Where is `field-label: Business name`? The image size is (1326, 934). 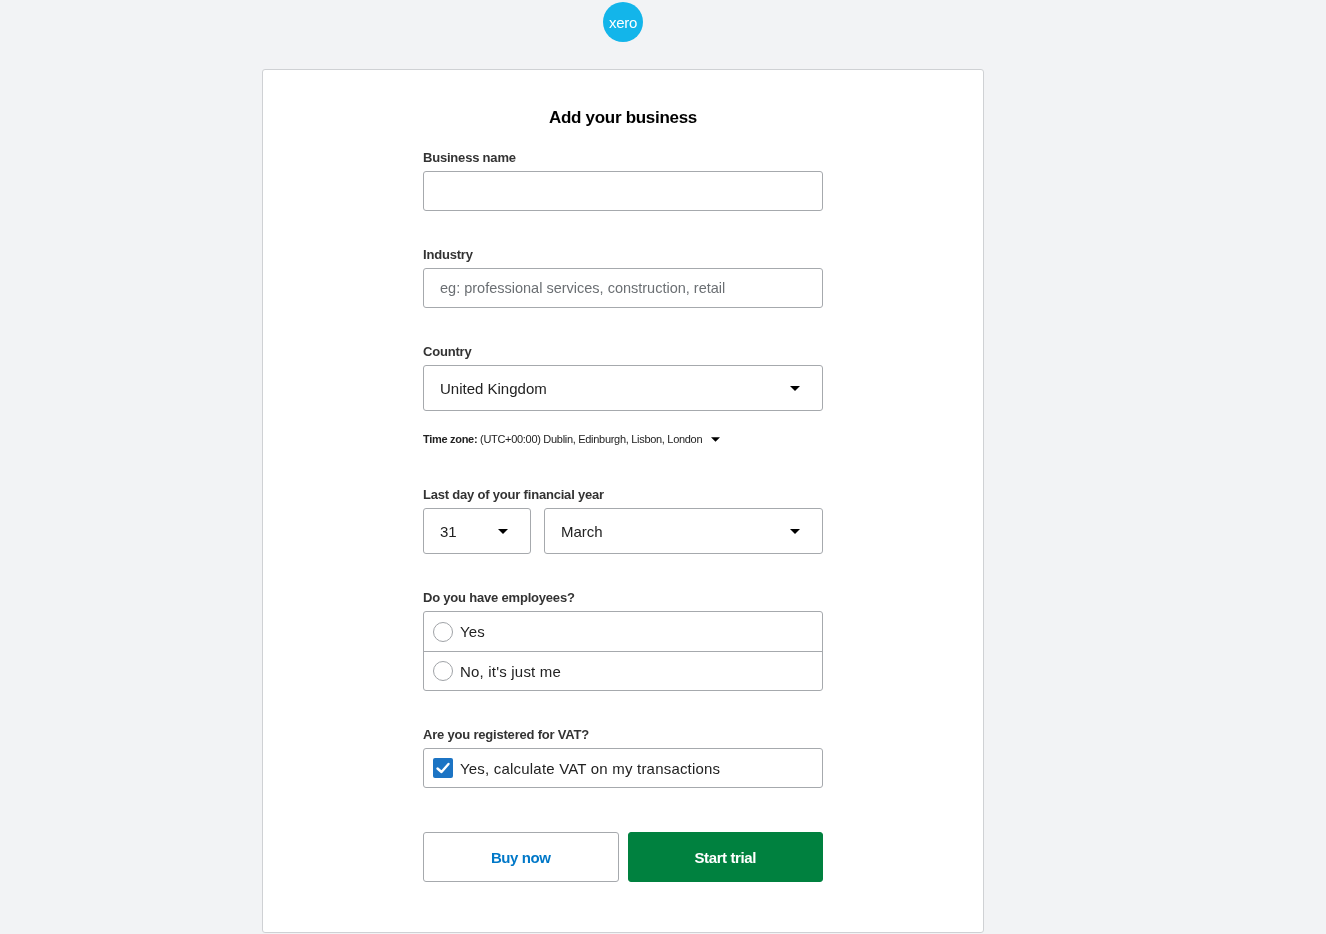
field-label: Business name is located at coordinates (469, 158).